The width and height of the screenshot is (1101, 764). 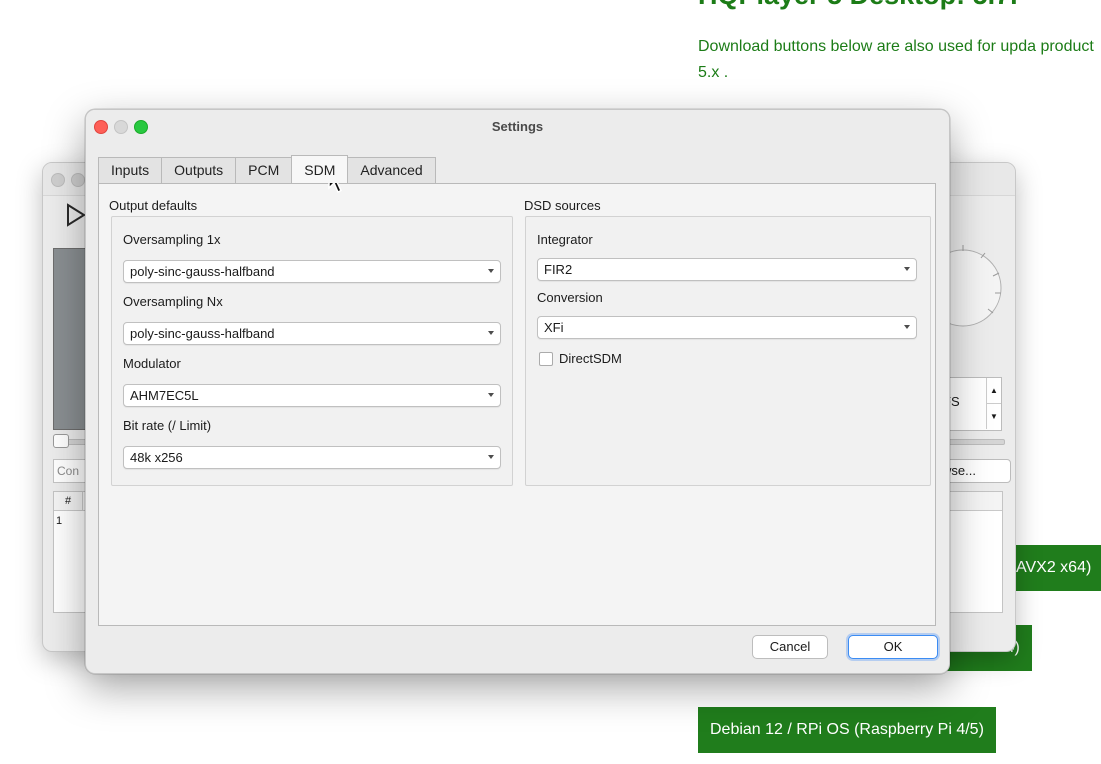 I want to click on column-header-number: #, so click(x=68, y=501).